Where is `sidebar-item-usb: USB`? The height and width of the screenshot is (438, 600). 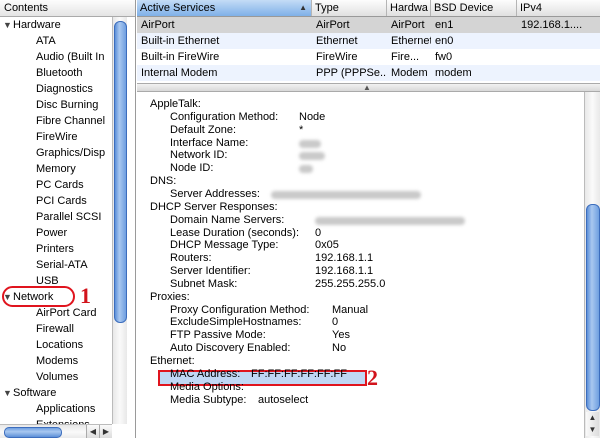
sidebar-item-usb: USB is located at coordinates (56, 281).